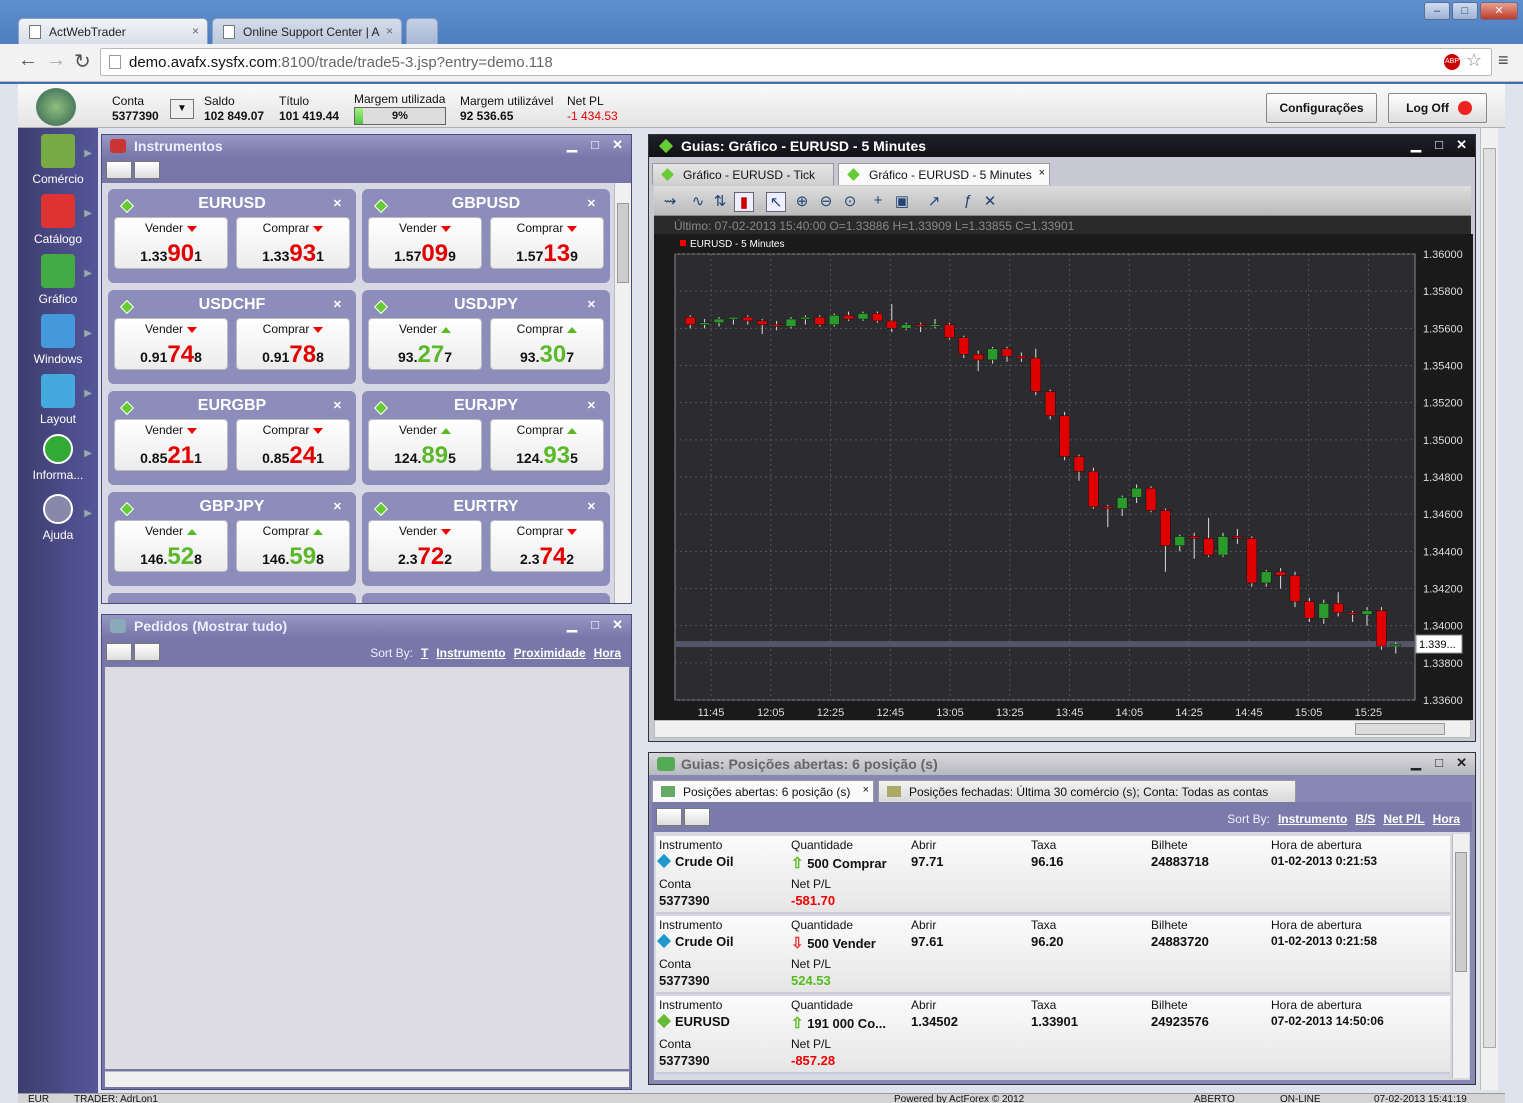 This screenshot has height=1103, width=1523. What do you see at coordinates (622, 393) in the screenshot?
I see `vertical-scrollbar` at bounding box center [622, 393].